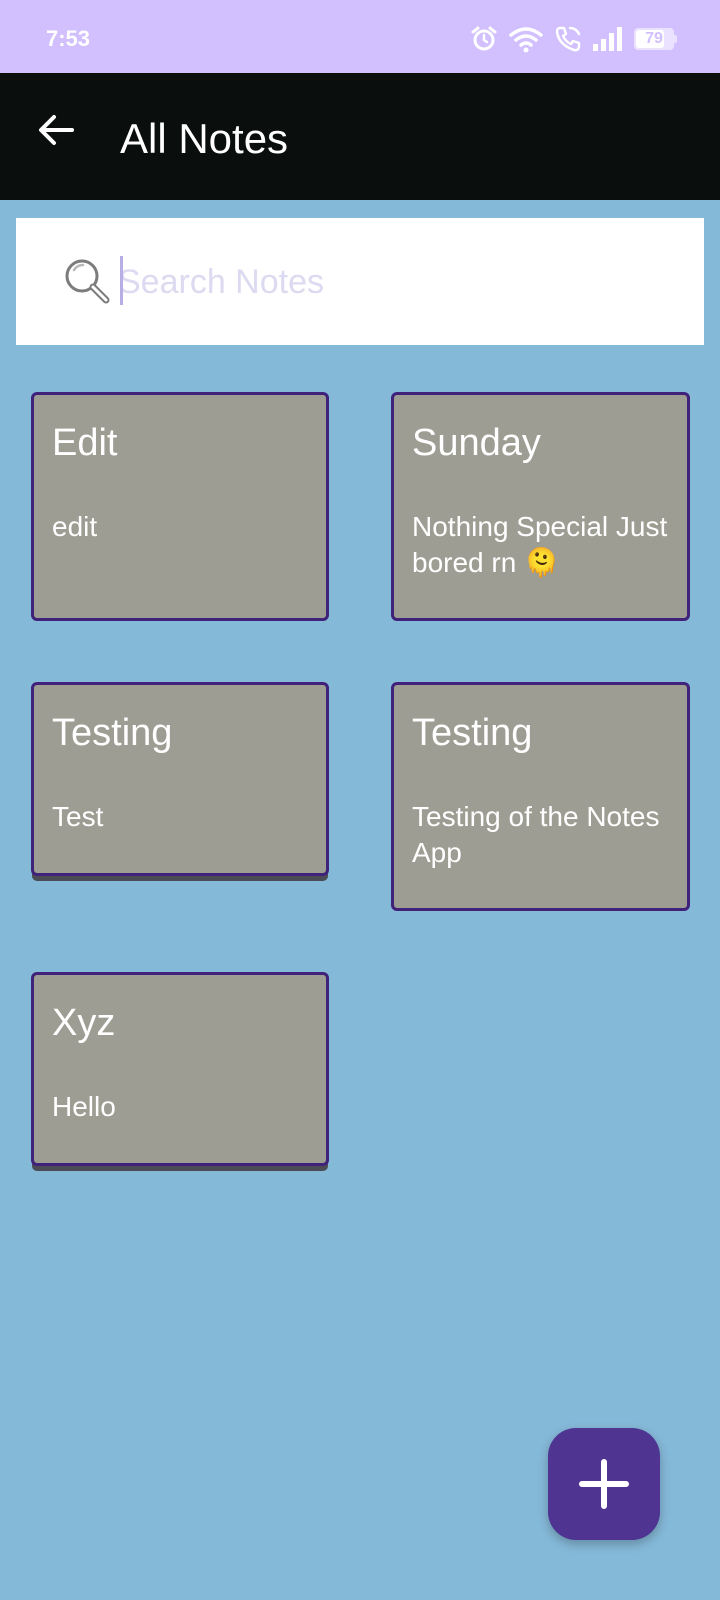 This screenshot has height=1600, width=720. What do you see at coordinates (526, 40) in the screenshot?
I see `wifi-icon` at bounding box center [526, 40].